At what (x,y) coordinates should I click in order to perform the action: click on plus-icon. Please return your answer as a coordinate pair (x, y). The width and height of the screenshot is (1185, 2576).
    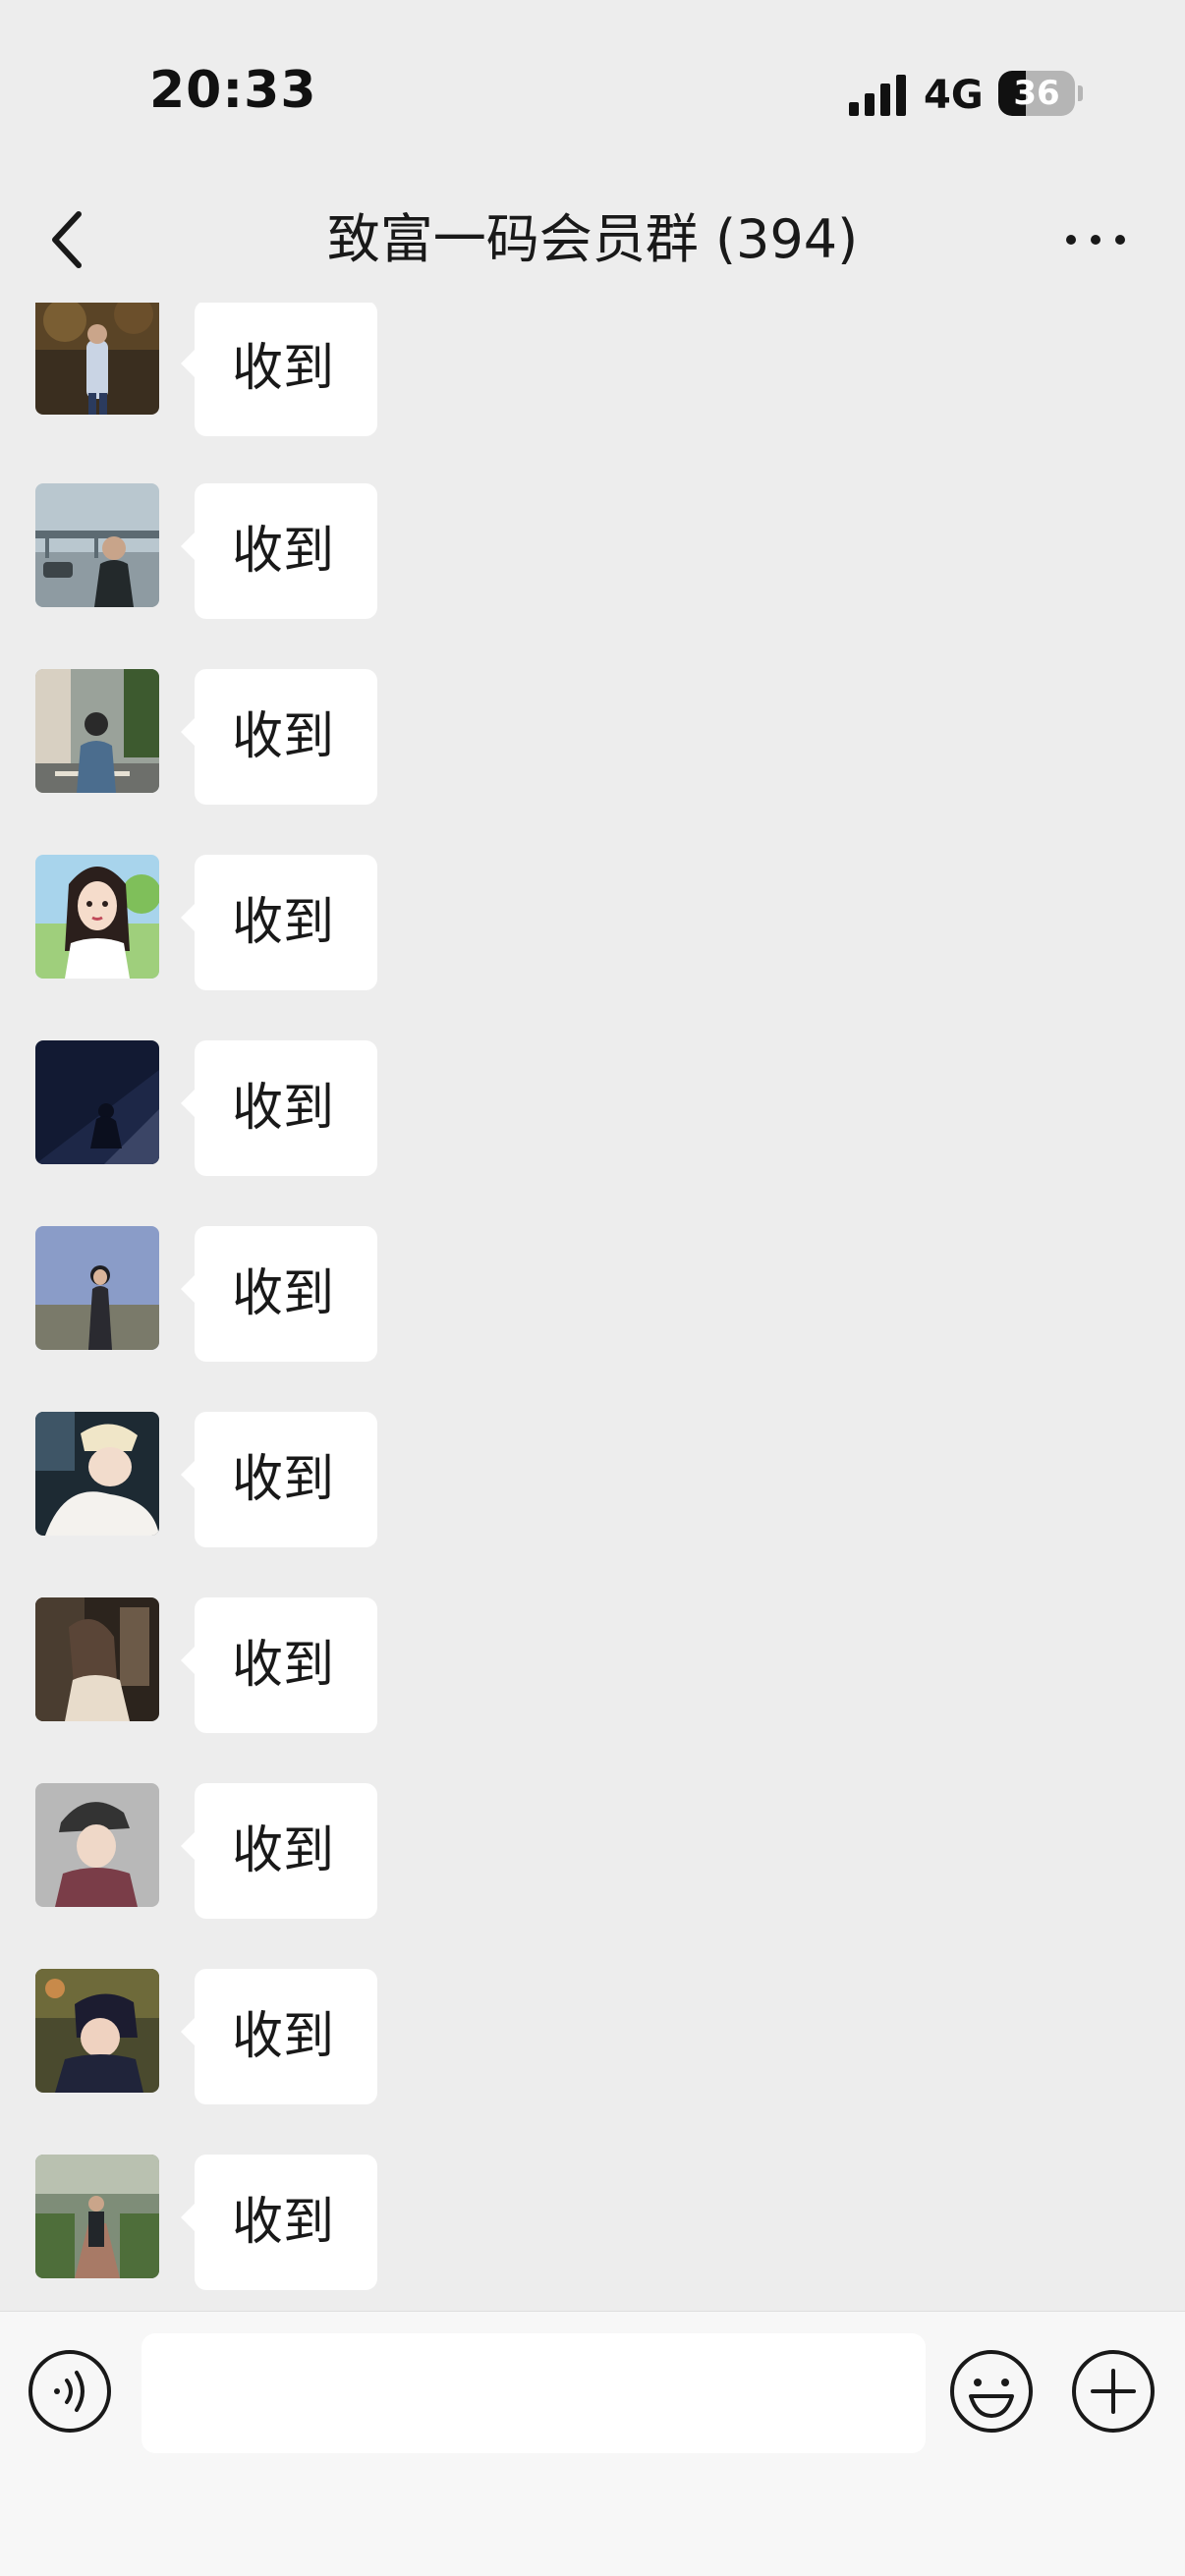
    Looking at the image, I should click on (1114, 2391).